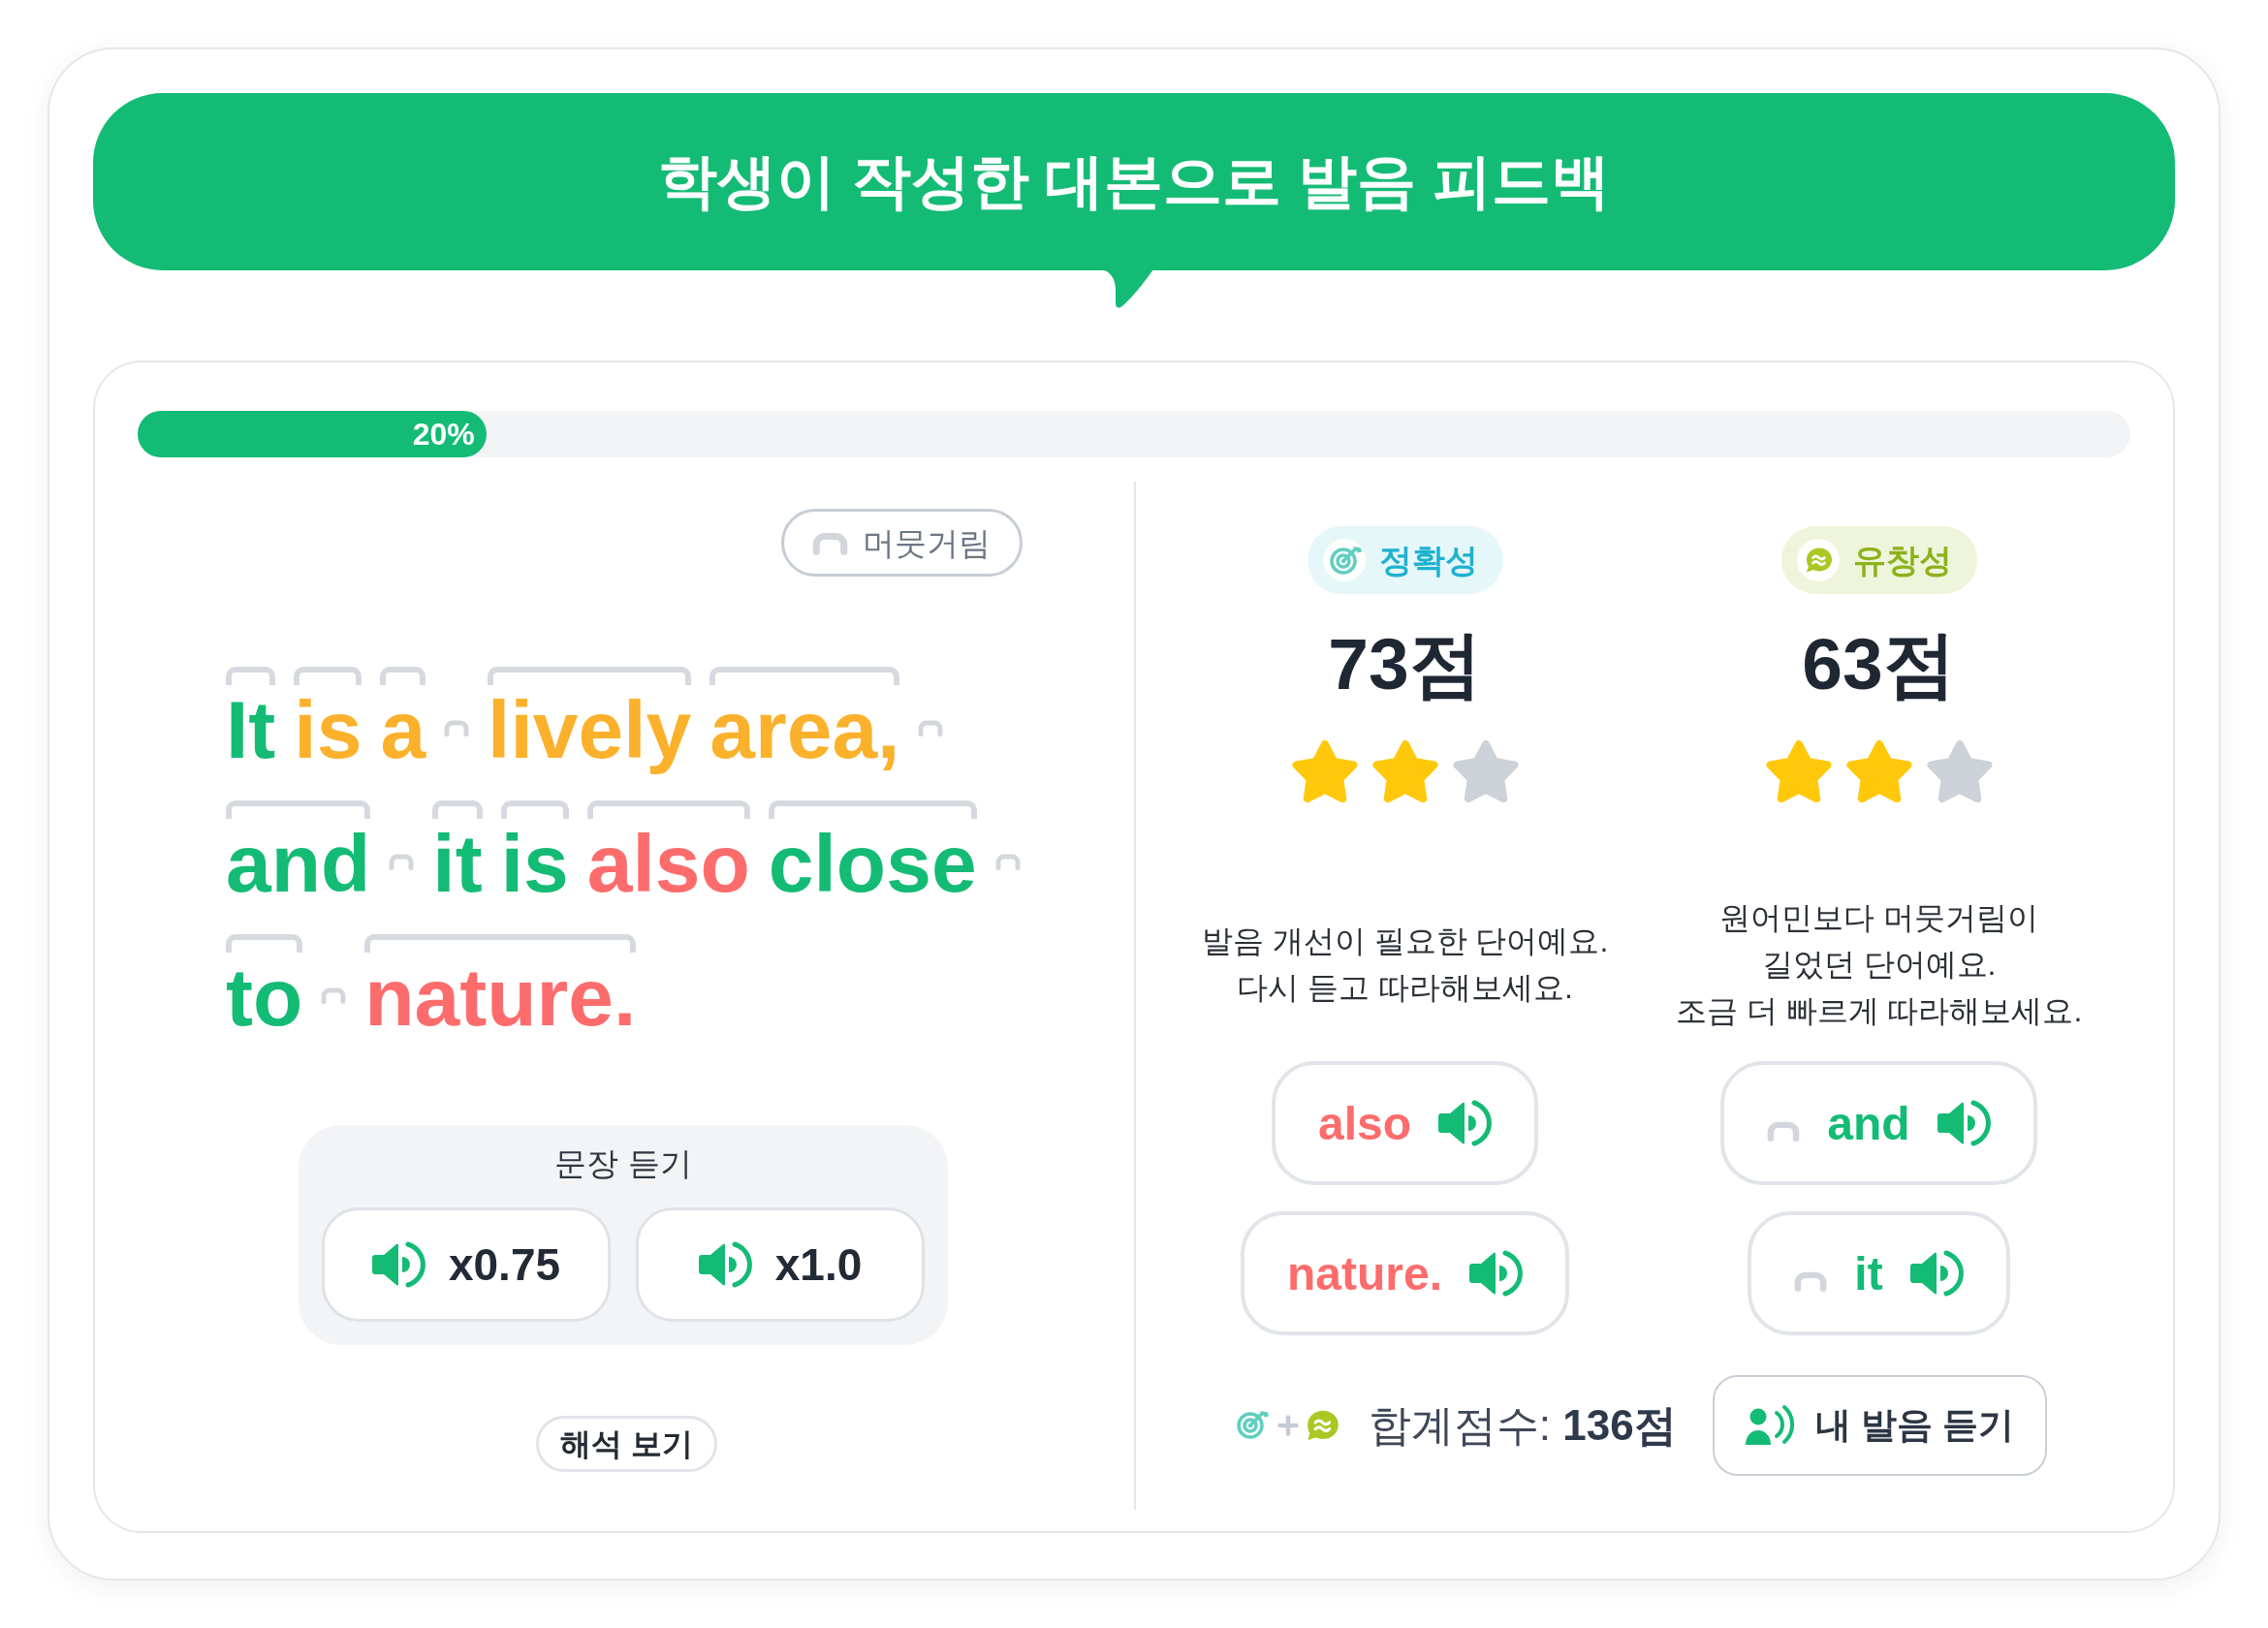  What do you see at coordinates (1405, 965) in the screenshot?
I see `feedback-message: 발음 개선이 필요한 단어예요. 다시 듣고 따라해보세요.` at bounding box center [1405, 965].